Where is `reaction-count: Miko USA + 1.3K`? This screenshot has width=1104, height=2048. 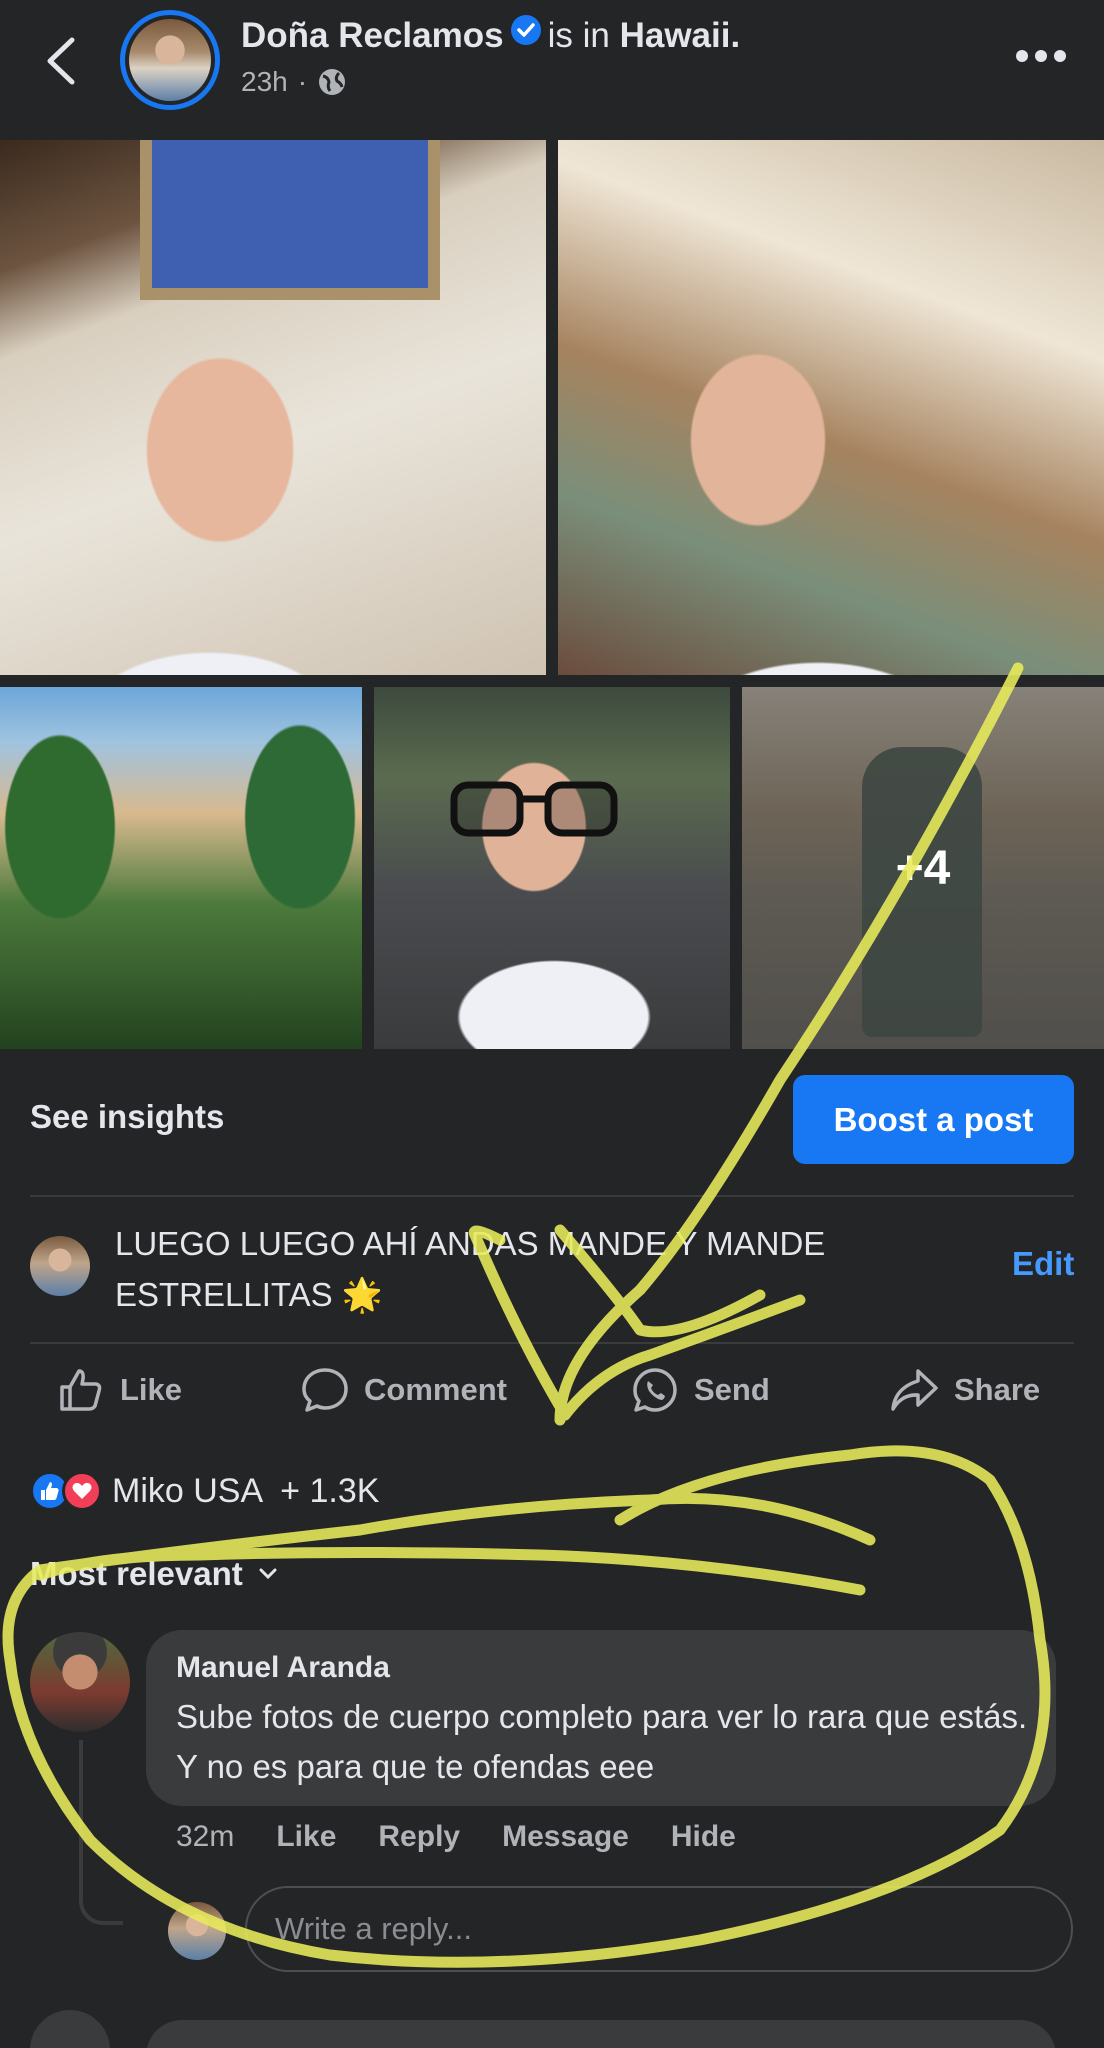 reaction-count: Miko USA + 1.3K is located at coordinates (246, 1490).